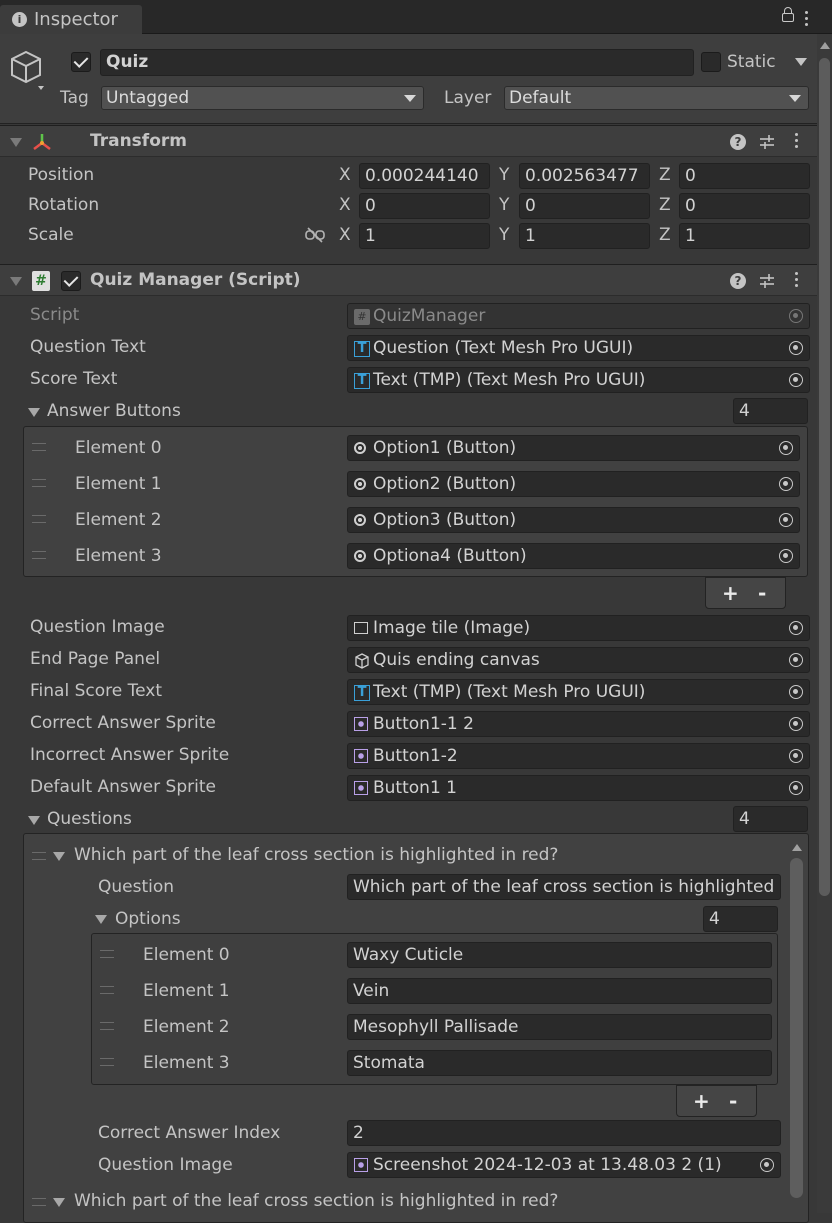  I want to click on layer-dropdown: Default, so click(656, 98).